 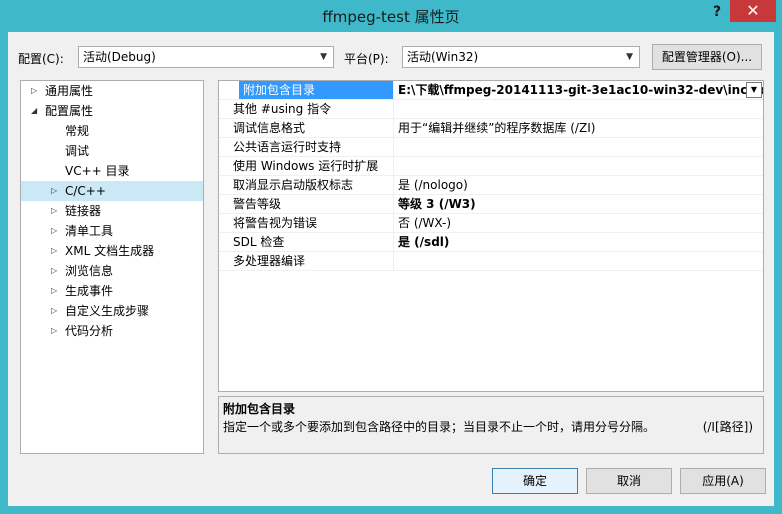 I want to click on property-row-multiprocessor: 多处理器编译, so click(x=491, y=261).